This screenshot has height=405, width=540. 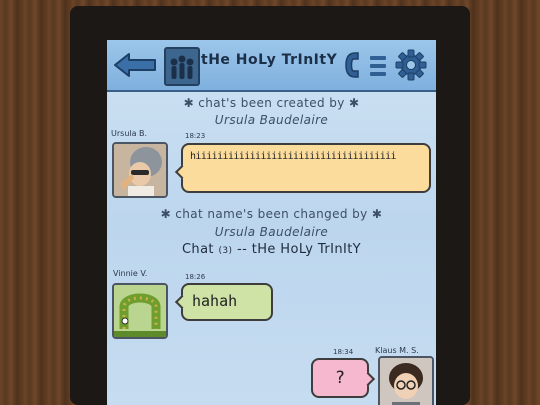 What do you see at coordinates (378, 66) in the screenshot?
I see `menu-icon` at bounding box center [378, 66].